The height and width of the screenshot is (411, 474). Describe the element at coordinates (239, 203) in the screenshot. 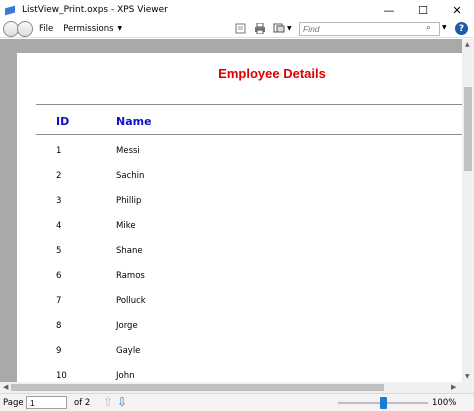

I see `table-row: 3 Phillip` at that location.